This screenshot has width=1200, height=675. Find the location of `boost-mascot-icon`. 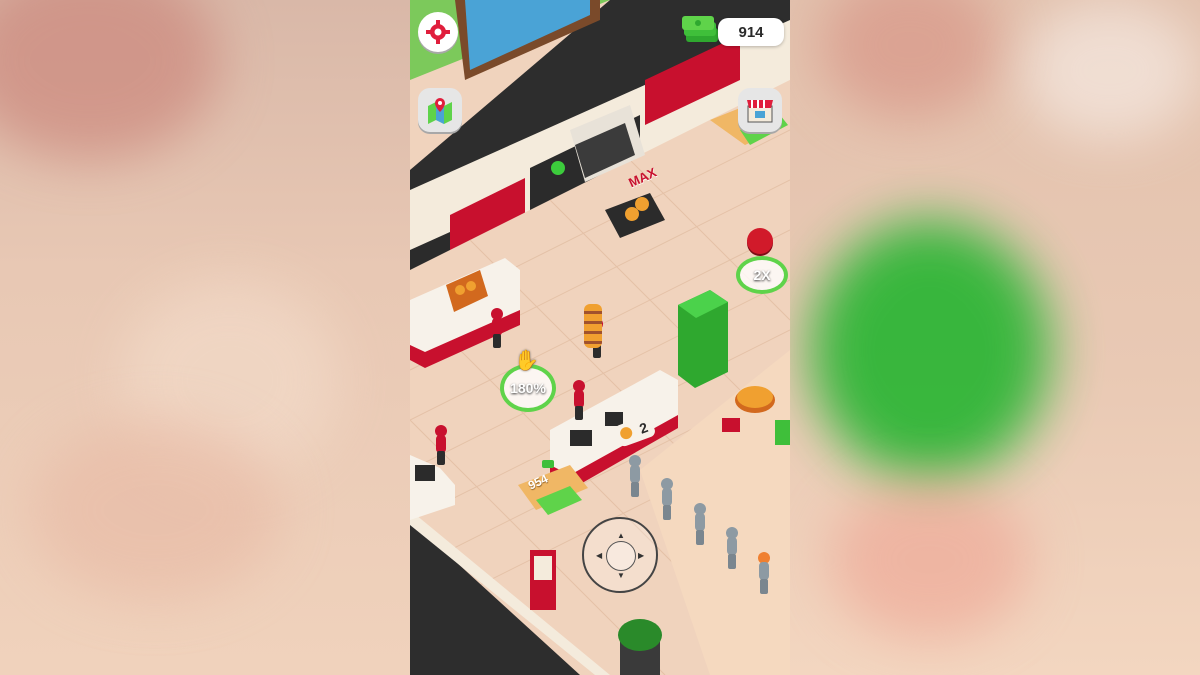

boost-mascot-icon is located at coordinates (760, 241).